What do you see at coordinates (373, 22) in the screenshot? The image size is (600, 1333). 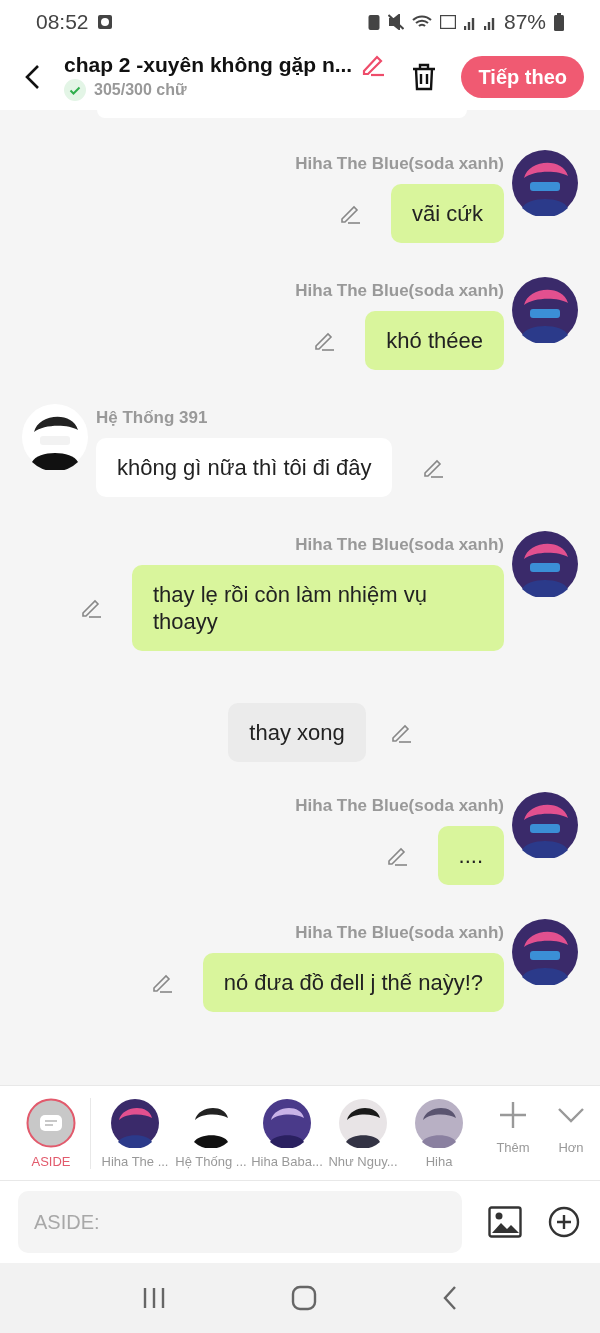 I see `battery-saver-icon` at bounding box center [373, 22].